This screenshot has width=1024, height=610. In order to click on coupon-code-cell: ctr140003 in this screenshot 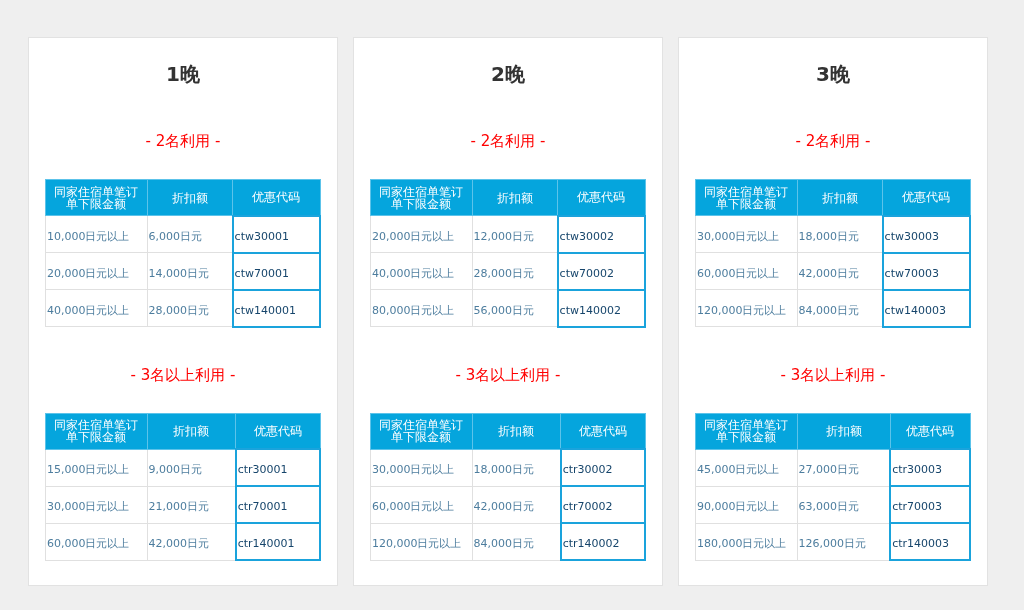, I will do `click(930, 541)`.